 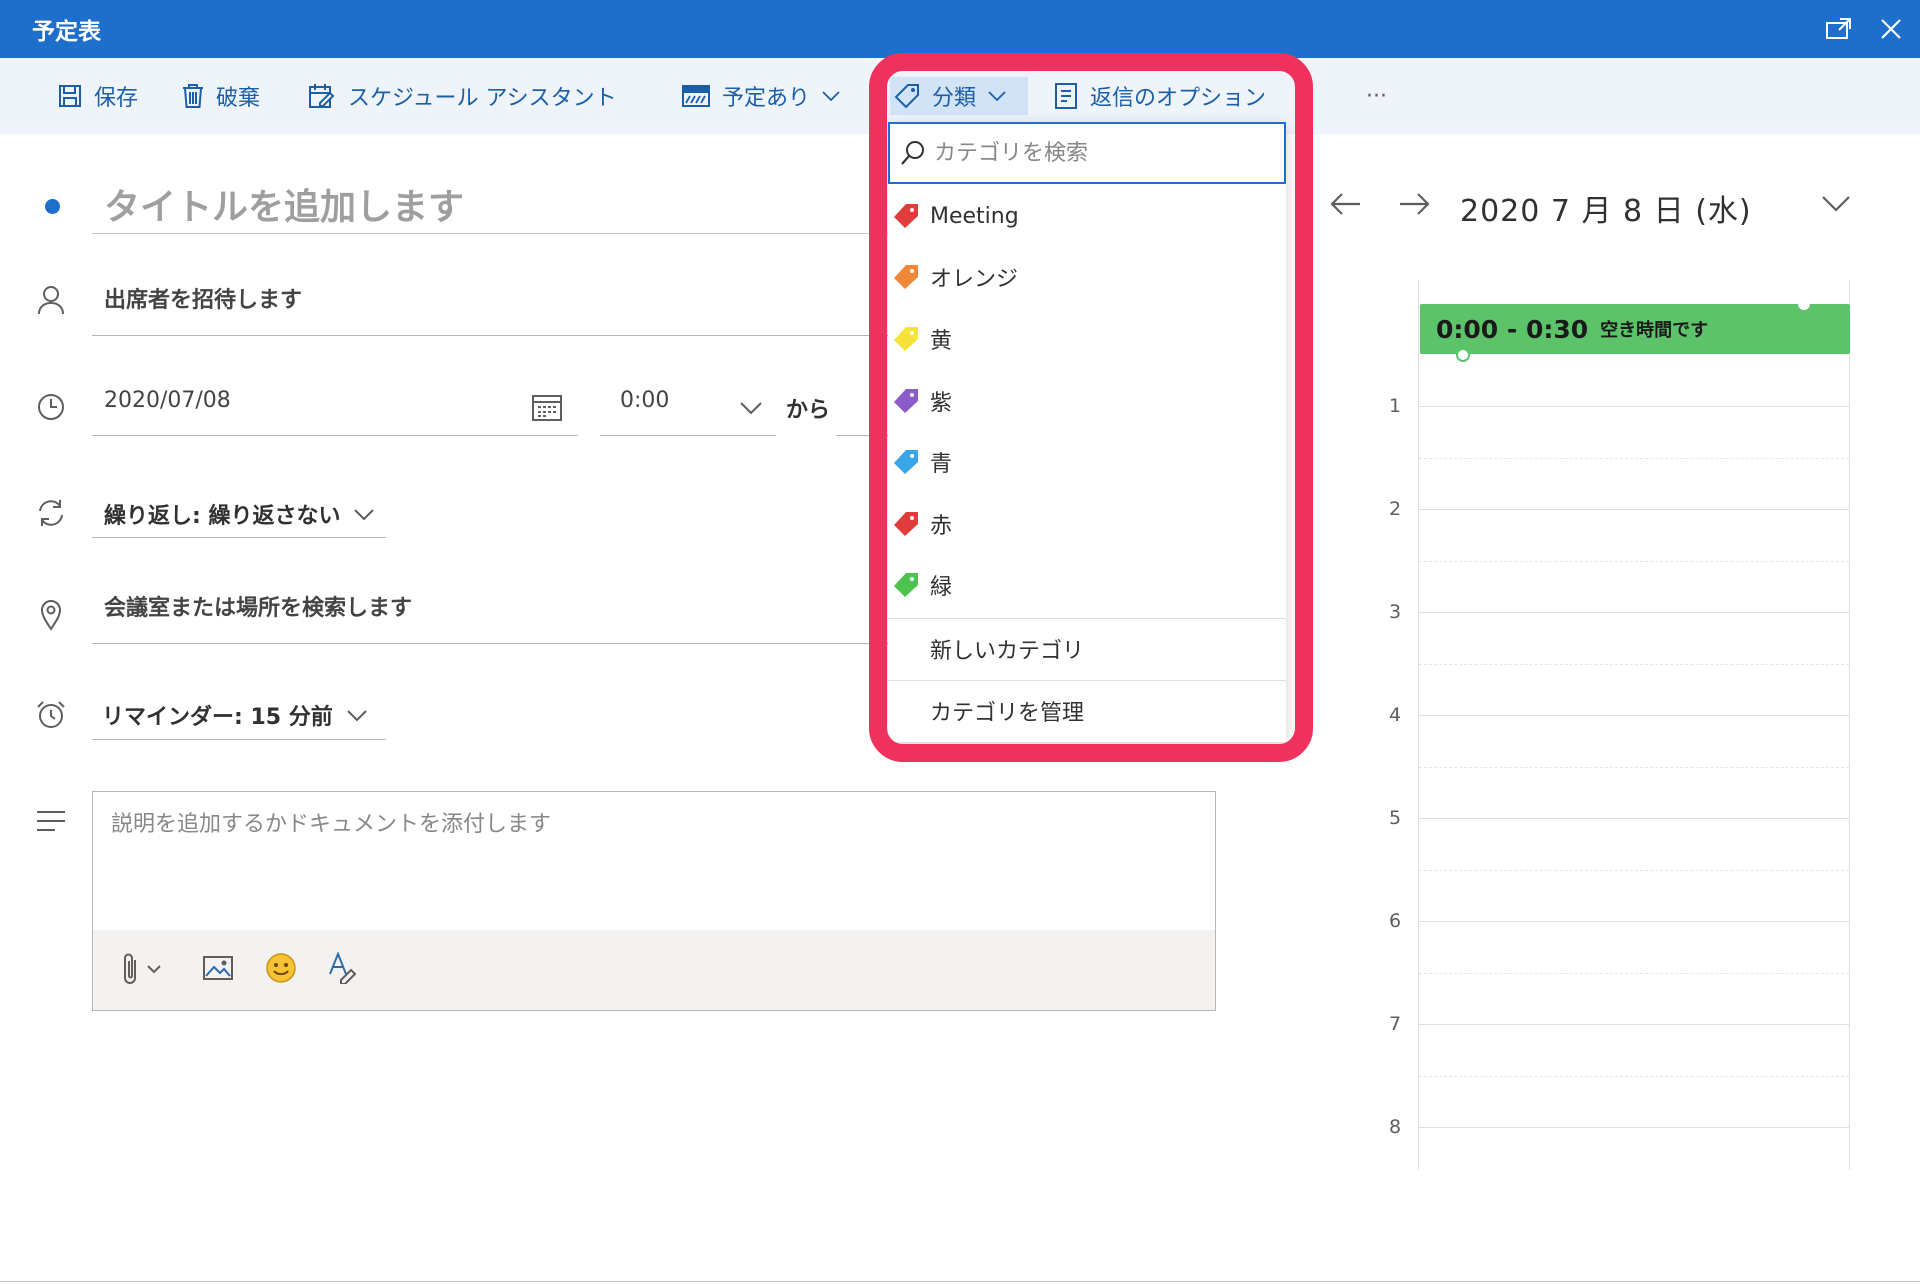 What do you see at coordinates (492, 617) in the screenshot?
I see `location-input: 会議室または場所を検索します` at bounding box center [492, 617].